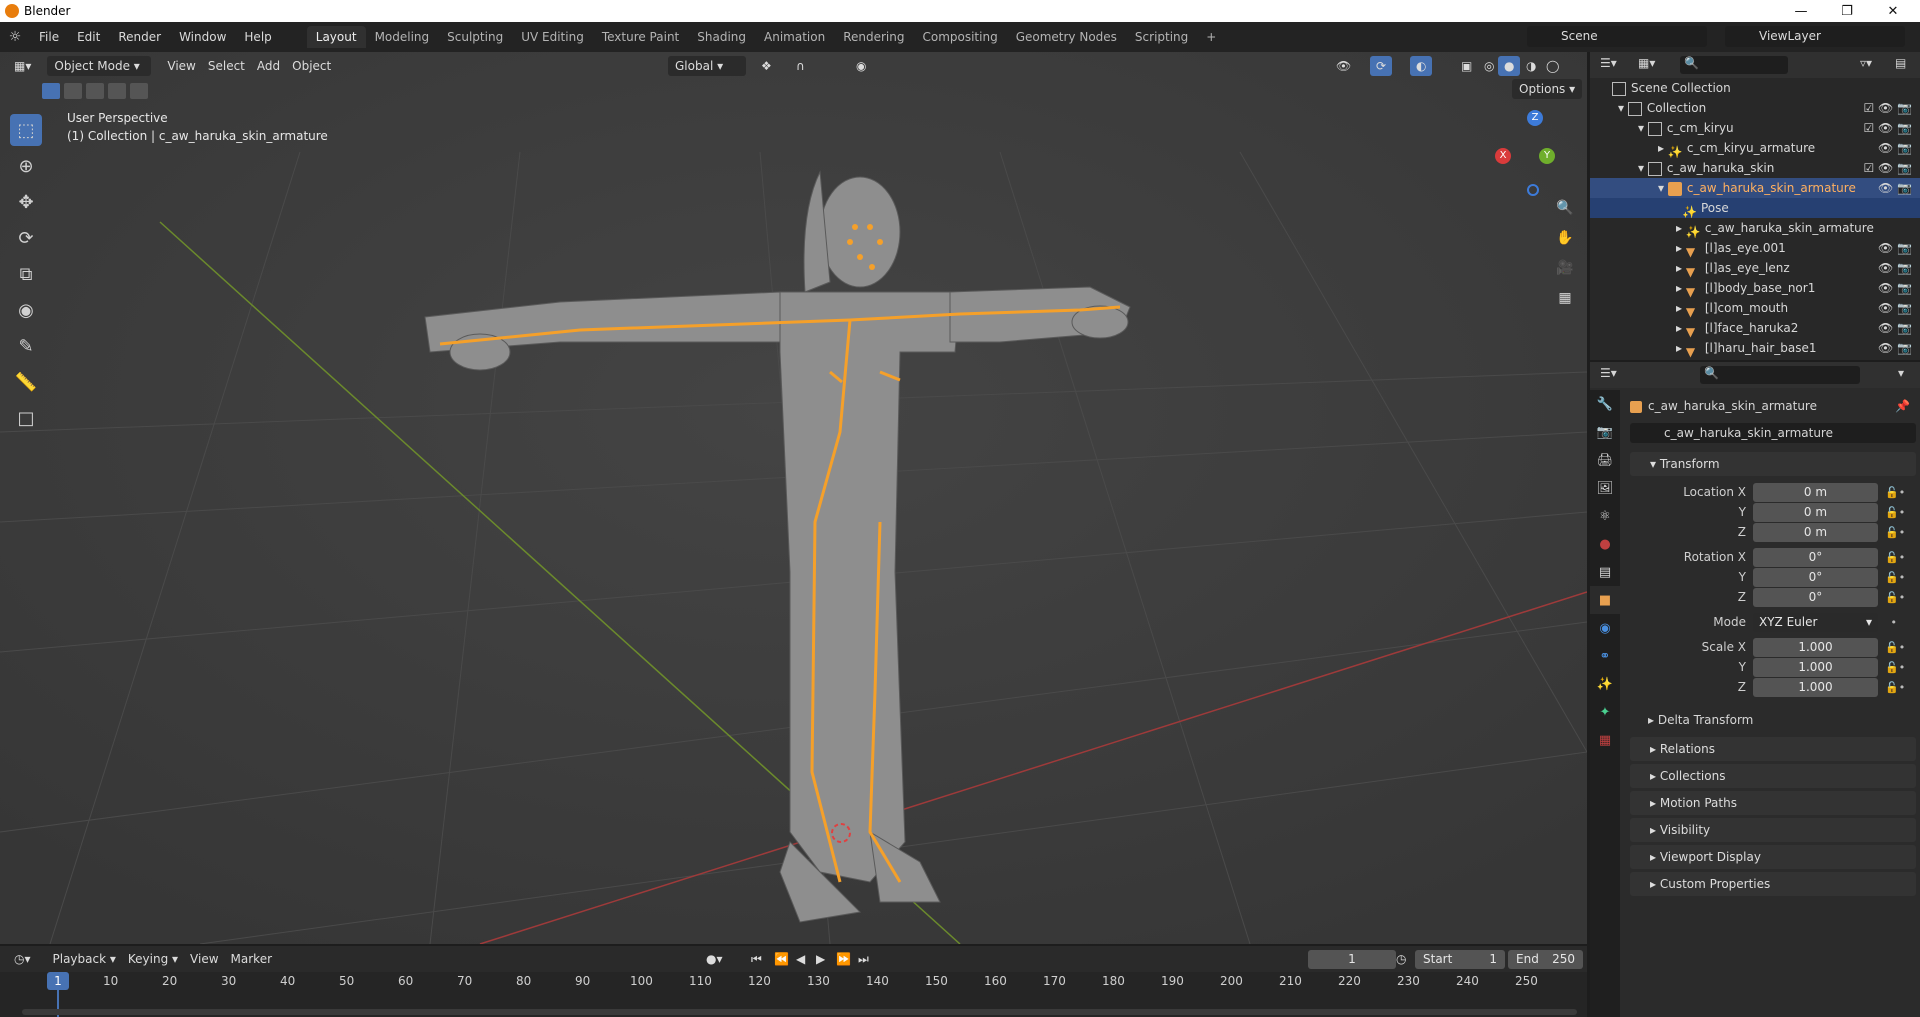 The image size is (1920, 1017). I want to click on timeline-view-menu: View, so click(204, 959).